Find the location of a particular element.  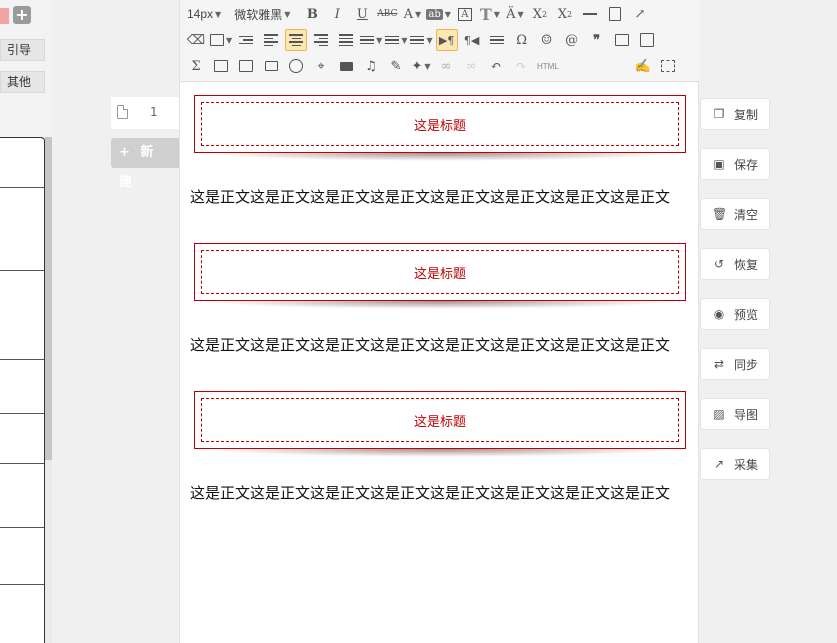

indent-icon is located at coordinates (246, 40).